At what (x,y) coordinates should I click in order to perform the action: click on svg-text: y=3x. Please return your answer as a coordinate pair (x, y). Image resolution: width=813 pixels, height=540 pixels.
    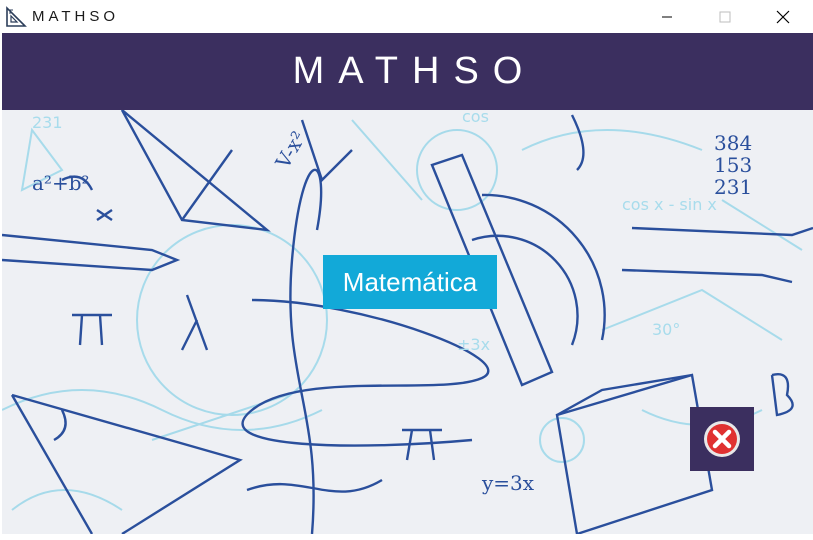
    Looking at the image, I should click on (508, 483).